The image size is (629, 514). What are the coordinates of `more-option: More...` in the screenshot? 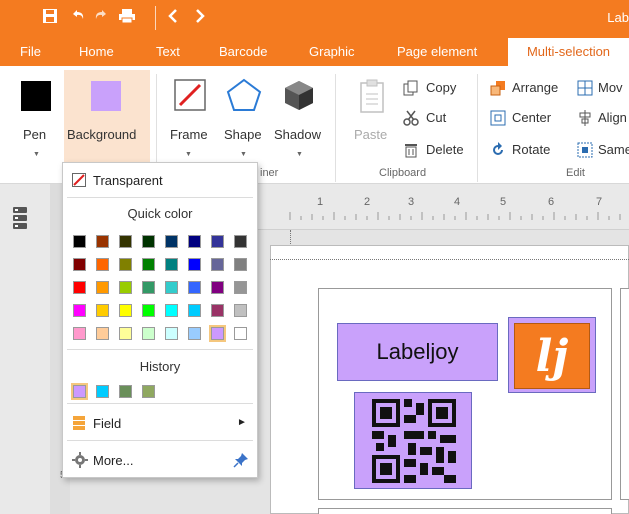 It's located at (160, 461).